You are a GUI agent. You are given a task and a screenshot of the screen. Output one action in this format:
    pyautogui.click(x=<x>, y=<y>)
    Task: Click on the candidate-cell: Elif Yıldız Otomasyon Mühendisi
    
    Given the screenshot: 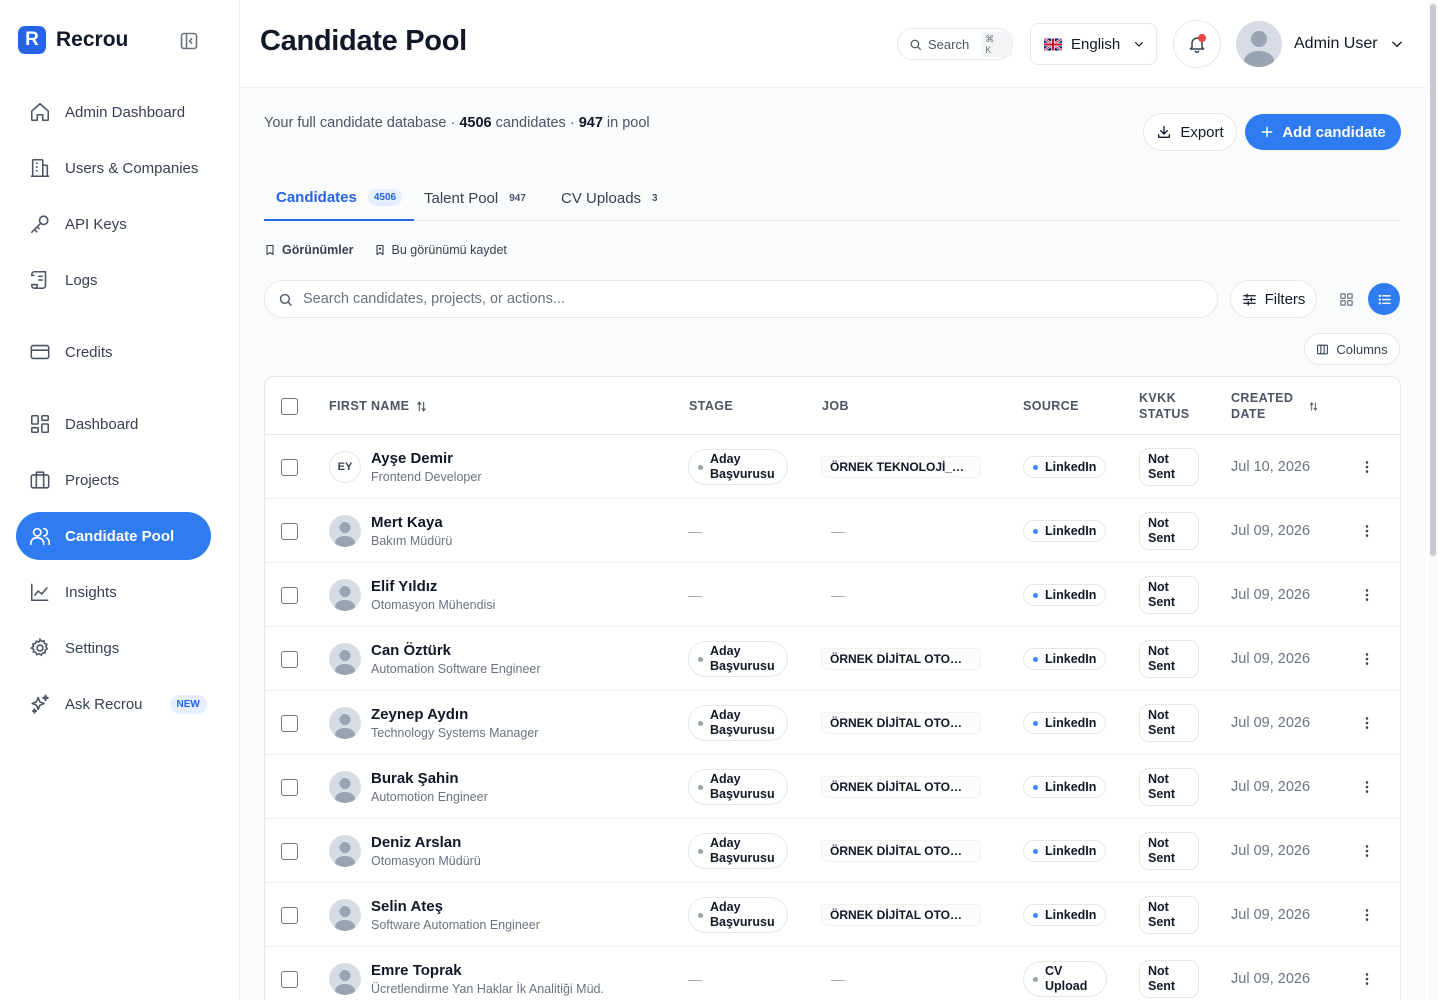 What is the action you would take?
    pyautogui.click(x=412, y=595)
    